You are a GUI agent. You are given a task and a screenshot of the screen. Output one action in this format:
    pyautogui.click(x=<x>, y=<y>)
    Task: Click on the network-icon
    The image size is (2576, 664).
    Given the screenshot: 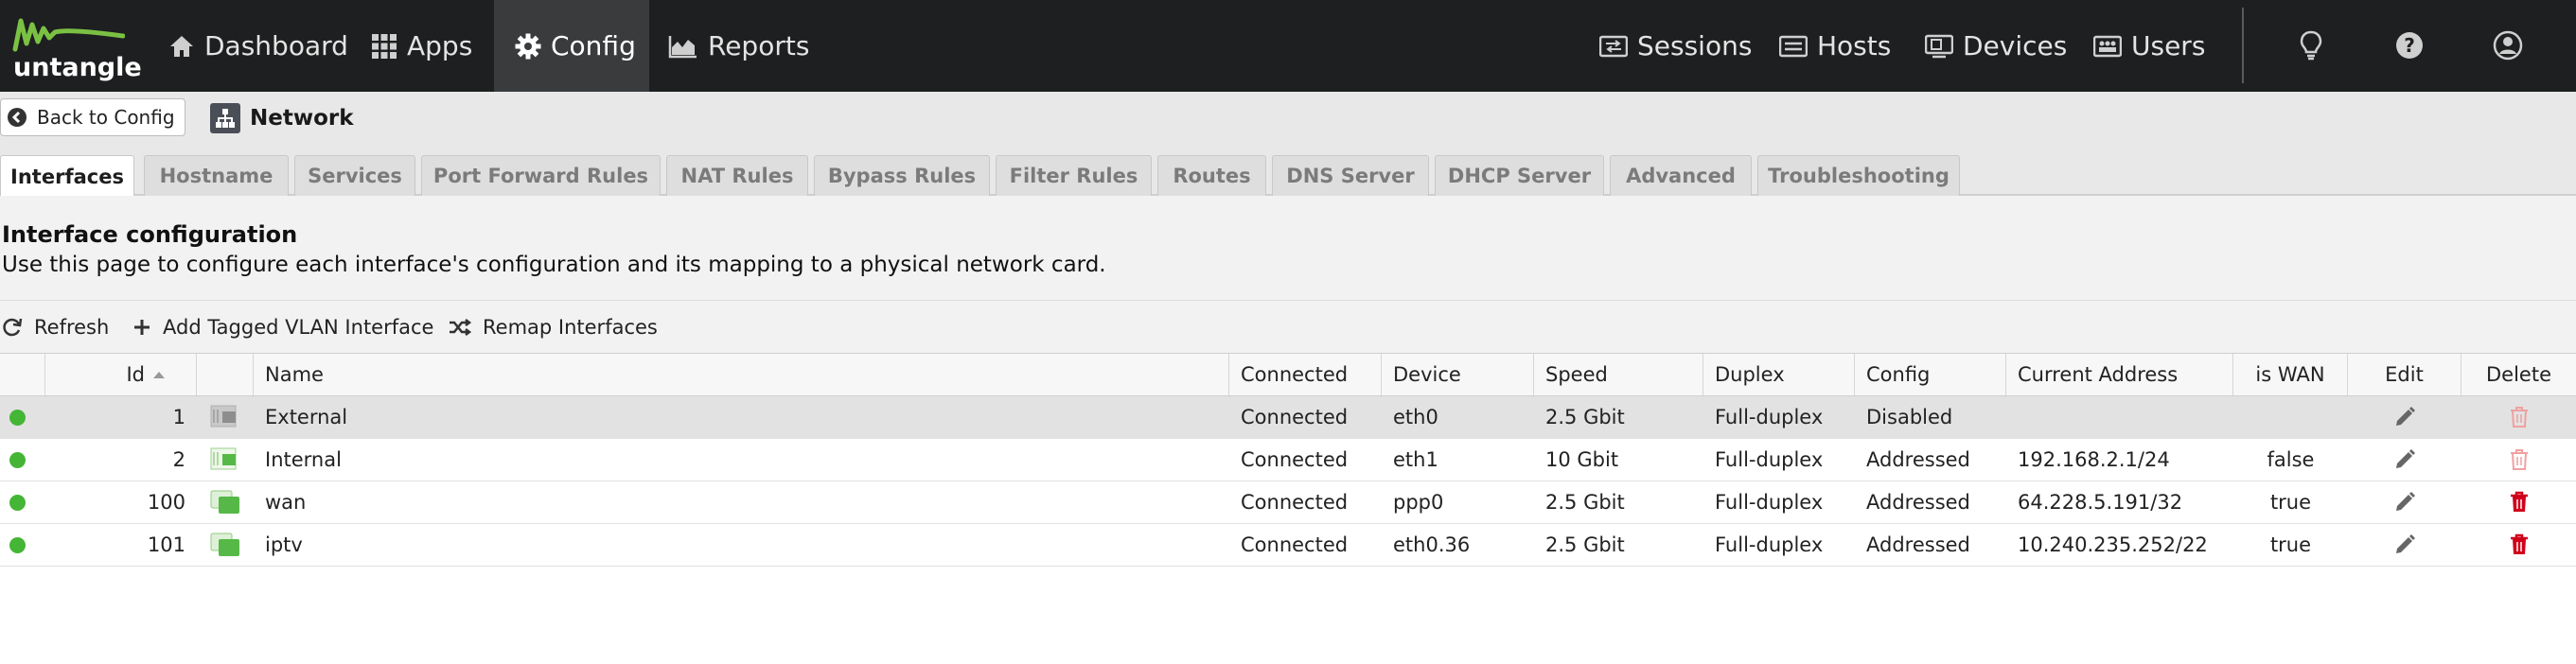 What is the action you would take?
    pyautogui.click(x=225, y=118)
    